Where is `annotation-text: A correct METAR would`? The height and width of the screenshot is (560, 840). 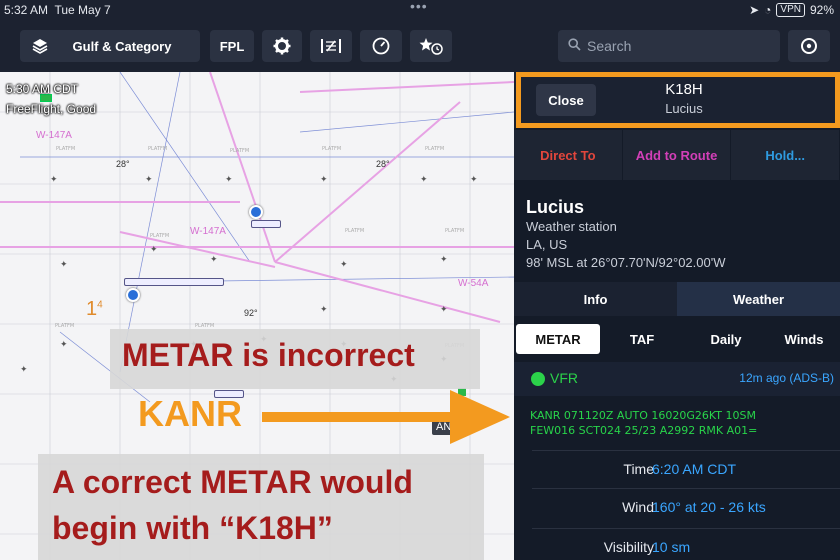 annotation-text: A correct METAR would is located at coordinates (232, 482).